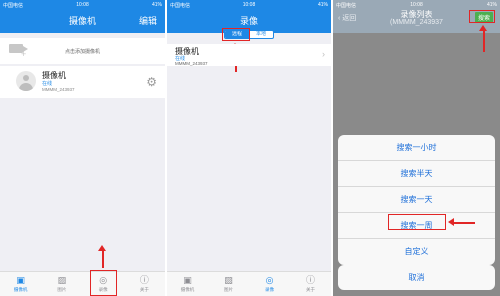 The width and height of the screenshot is (500, 296). What do you see at coordinates (323, 54) in the screenshot?
I see `chevron-right-icon: ›` at bounding box center [323, 54].